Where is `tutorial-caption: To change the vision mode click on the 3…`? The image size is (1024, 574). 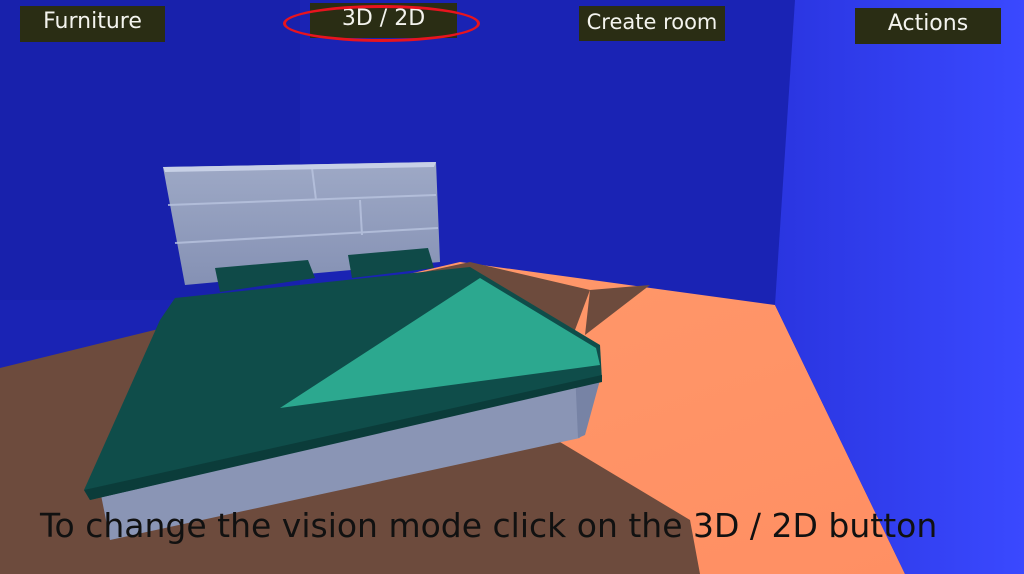
tutorial-caption: To change the vision mode click on the 3… is located at coordinates (489, 525).